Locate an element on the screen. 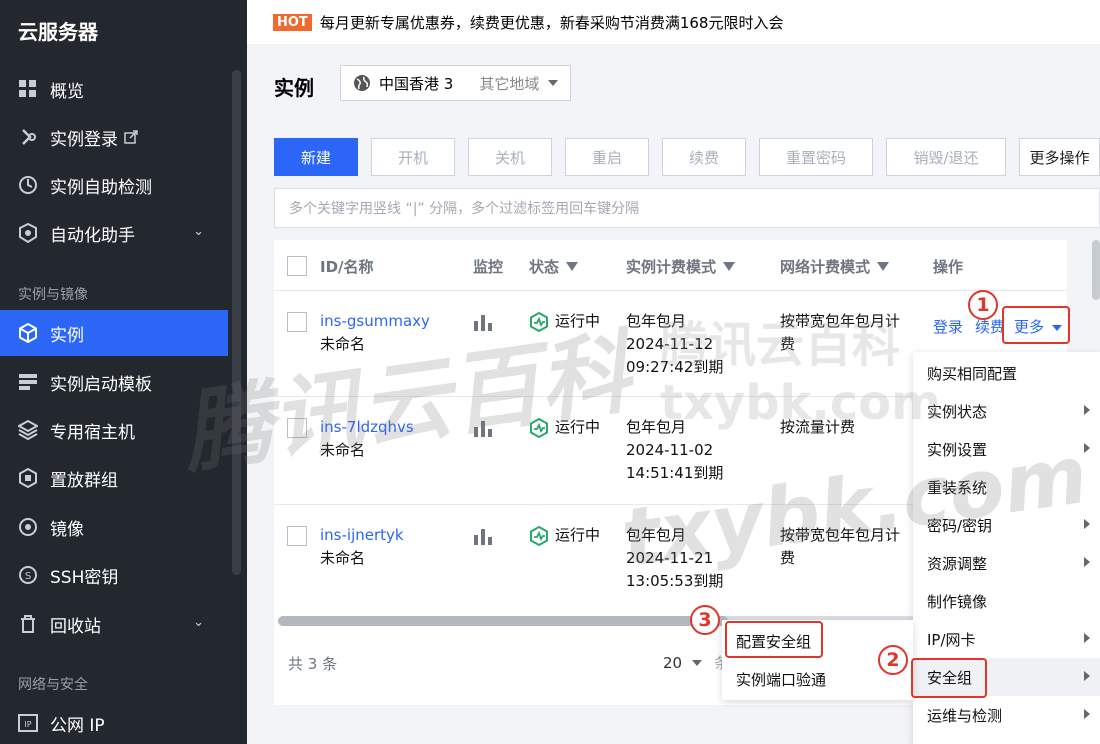 Image resolution: width=1100 pixels, height=744 pixels. sidebar-item-automation: 自动化助手 ⌄ is located at coordinates (114, 233).